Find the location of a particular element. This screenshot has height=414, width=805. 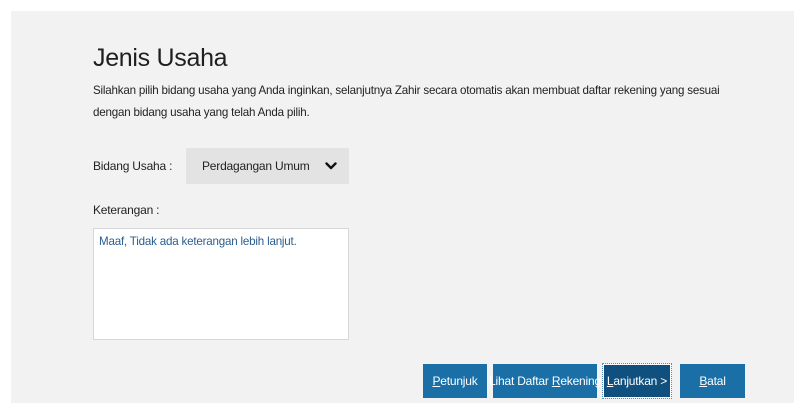

bidang-usaha-label: Bidang Usaha : is located at coordinates (133, 166).